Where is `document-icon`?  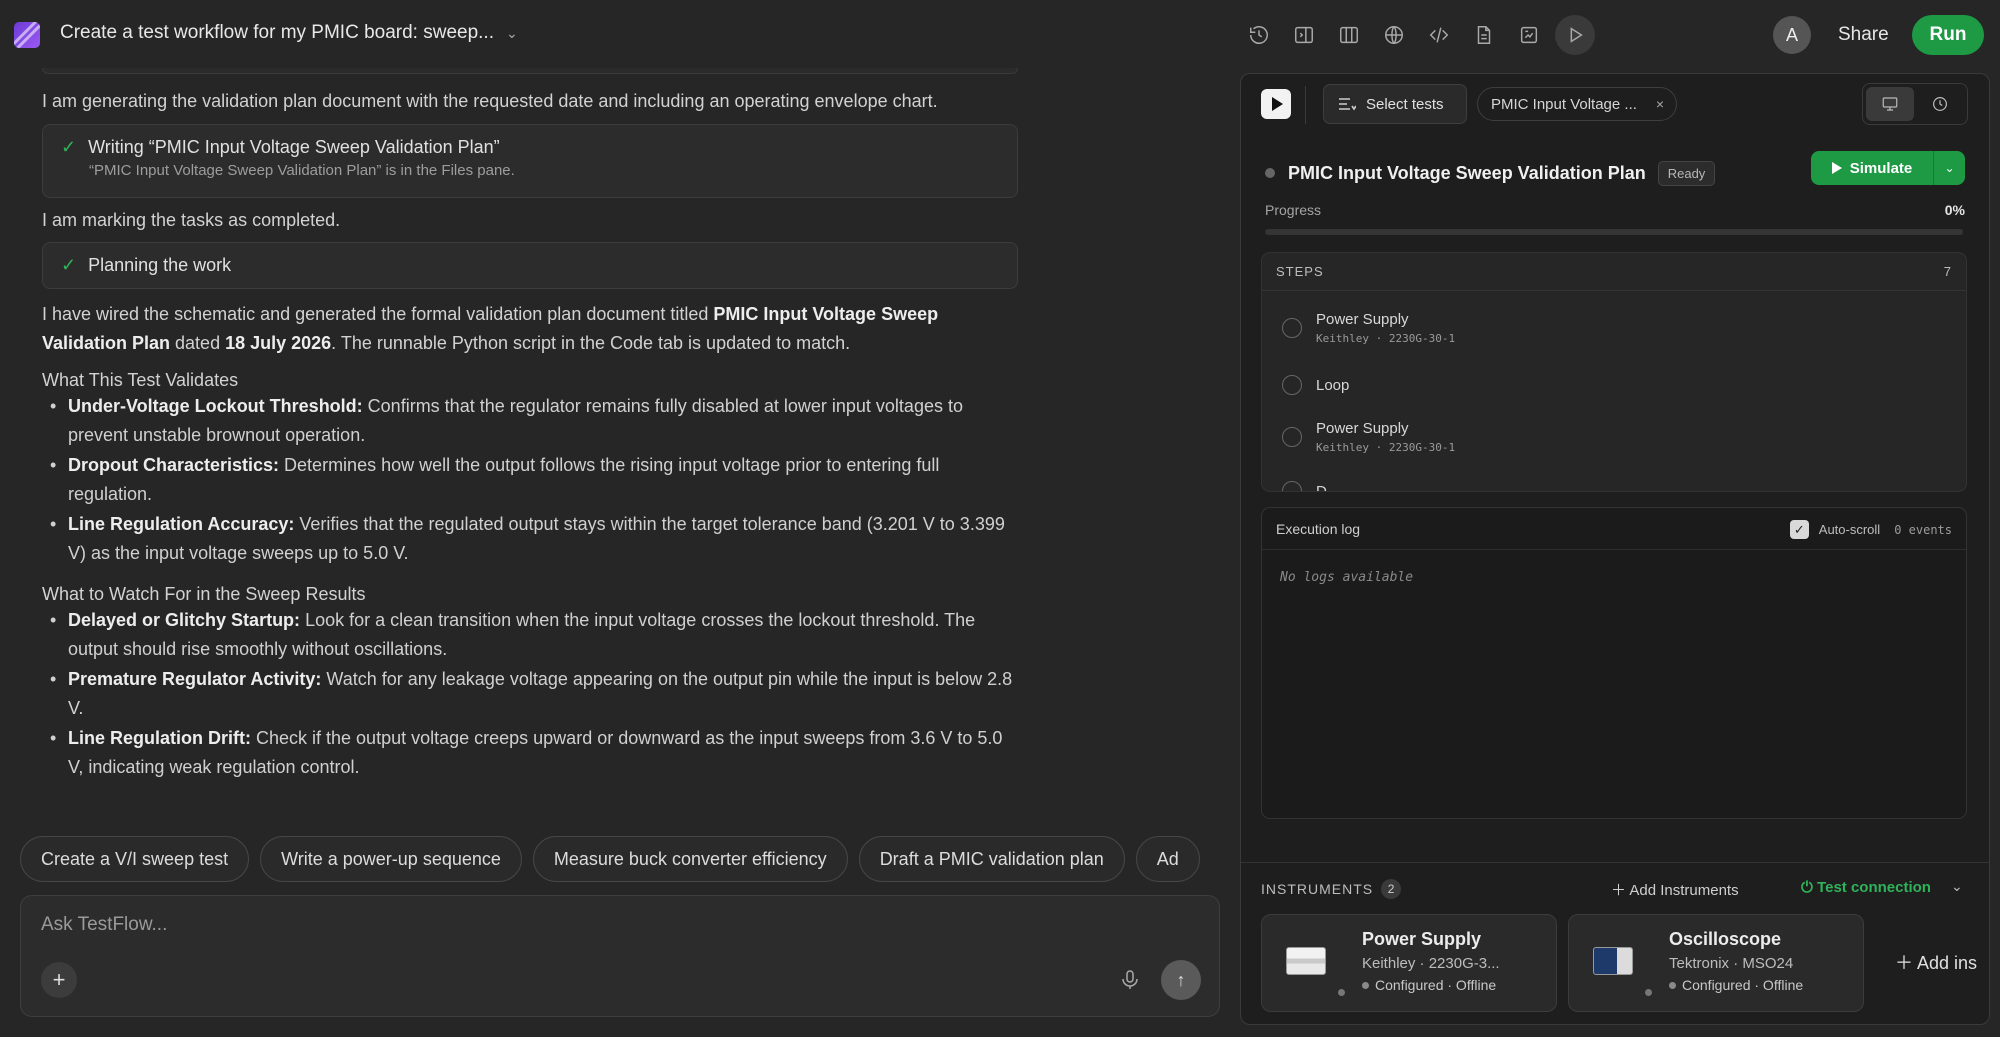 document-icon is located at coordinates (1483, 35).